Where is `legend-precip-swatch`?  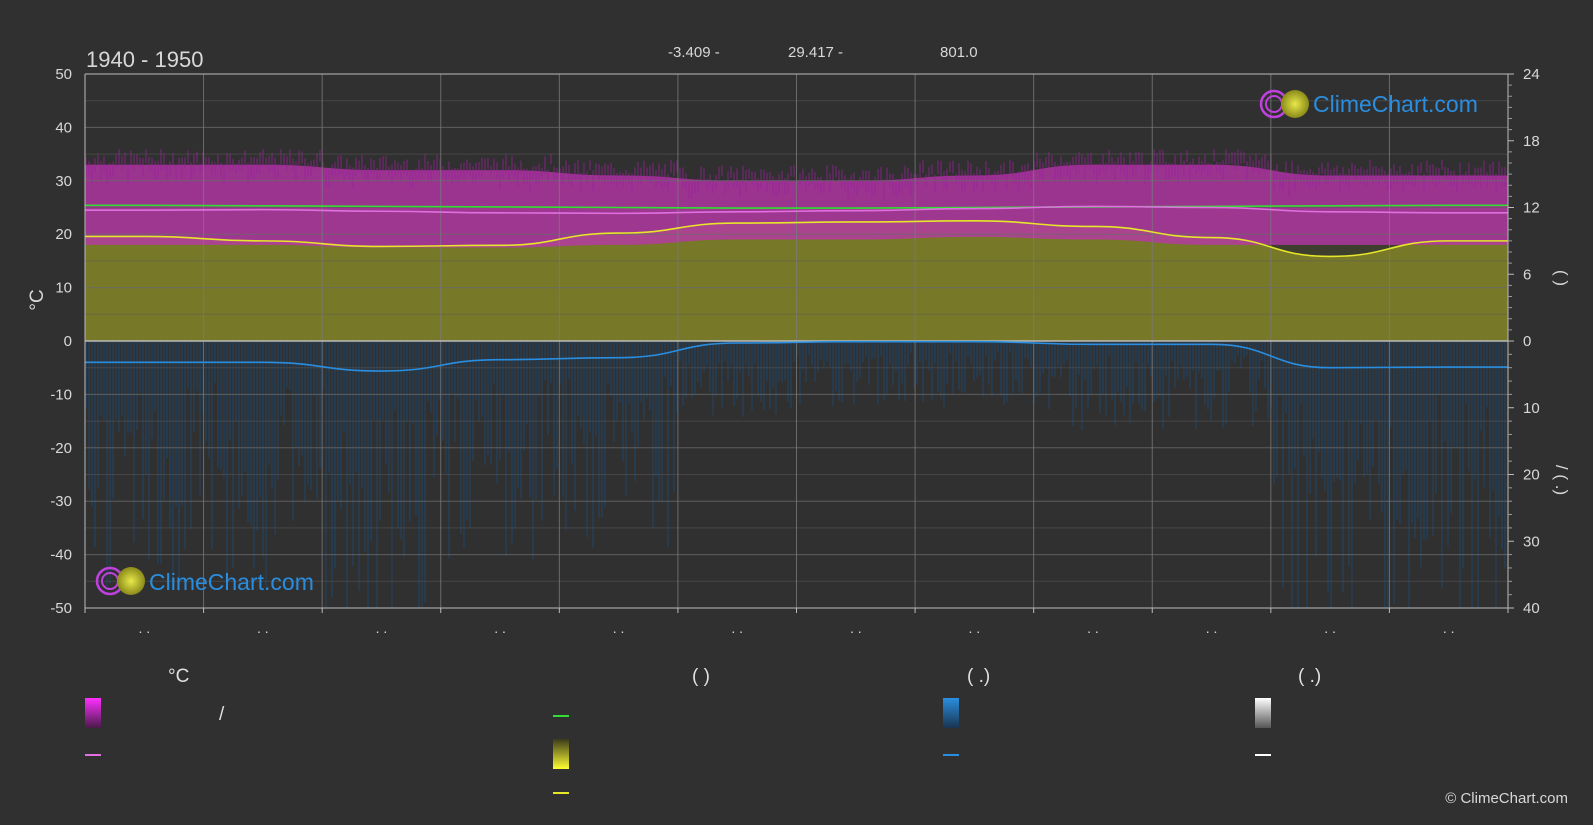 legend-precip-swatch is located at coordinates (951, 713).